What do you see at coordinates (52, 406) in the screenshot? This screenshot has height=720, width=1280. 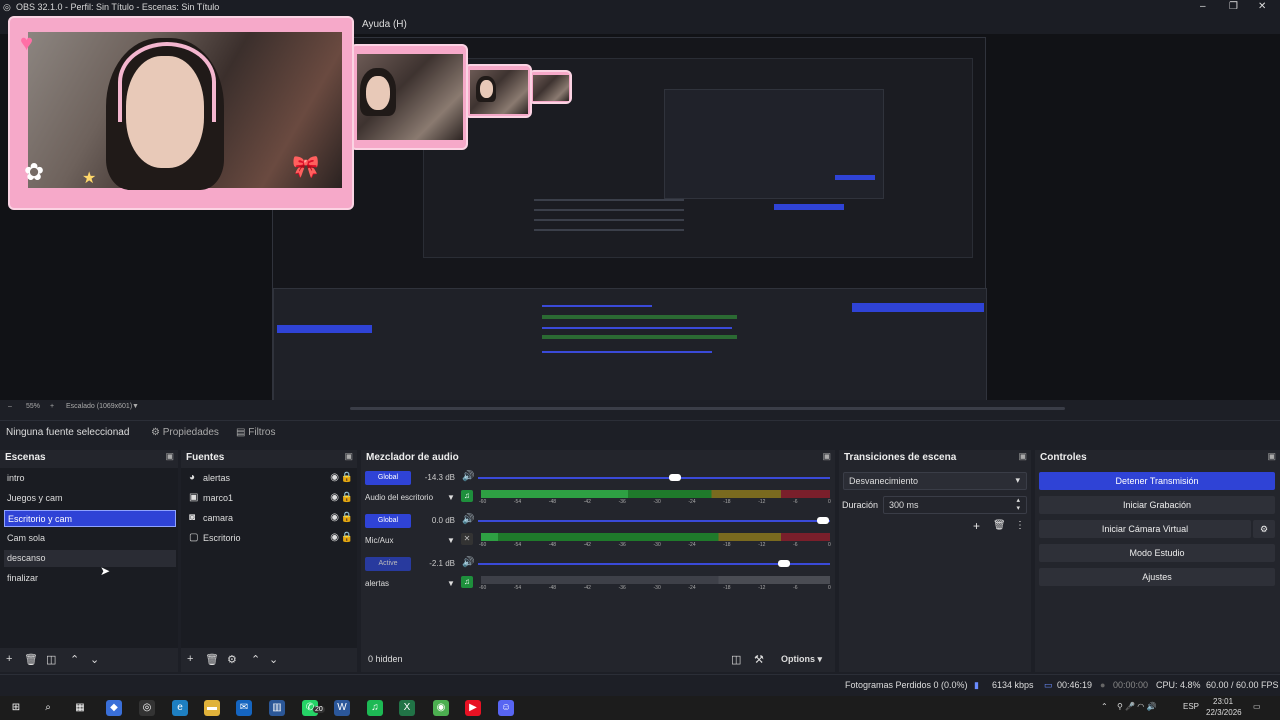 I see `zoom-in-button: +` at bounding box center [52, 406].